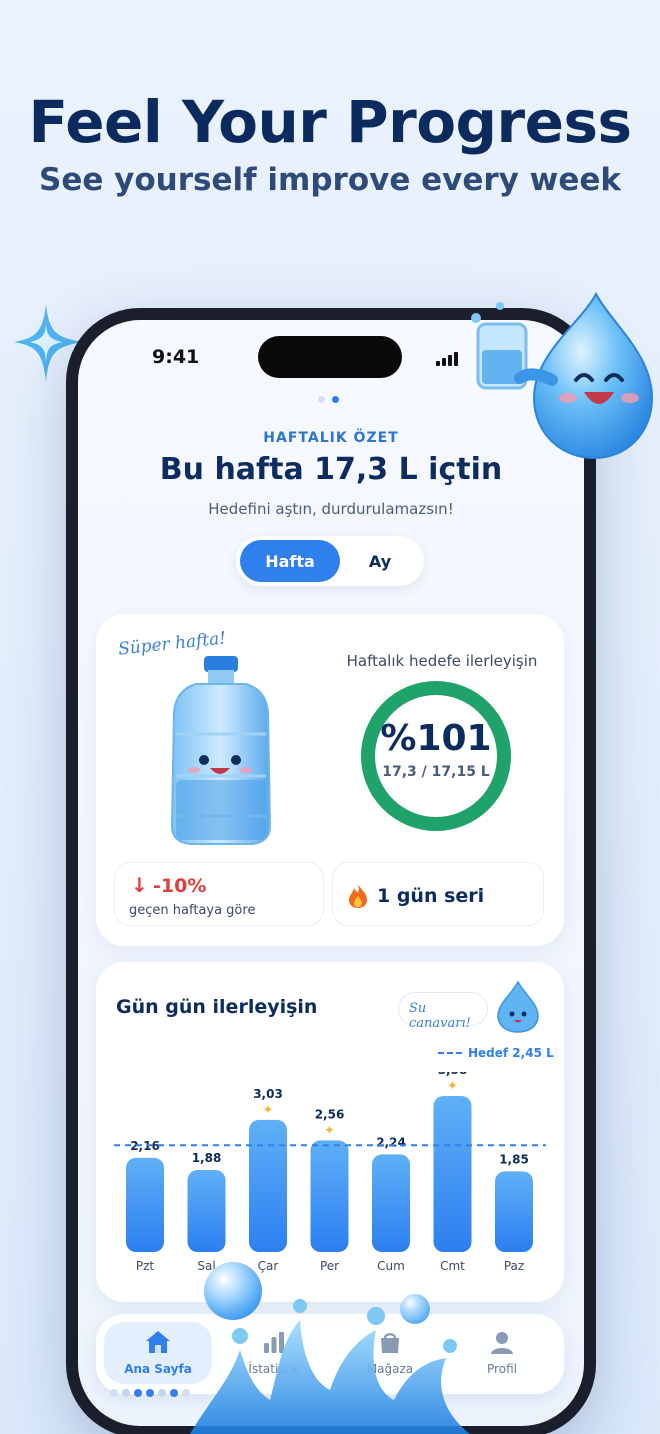  What do you see at coordinates (268, 1185) in the screenshot?
I see `bar-Çar` at bounding box center [268, 1185].